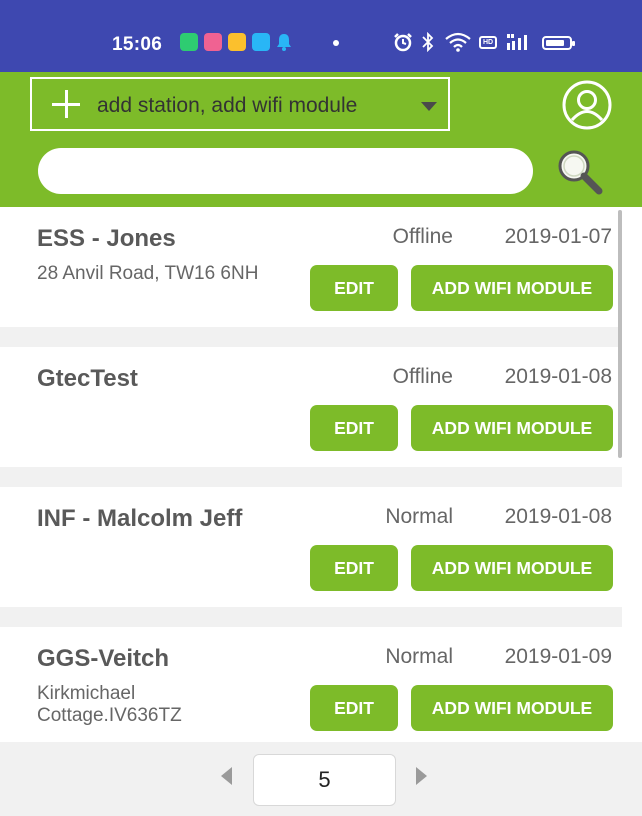  I want to click on pink-app-icon, so click(213, 42).